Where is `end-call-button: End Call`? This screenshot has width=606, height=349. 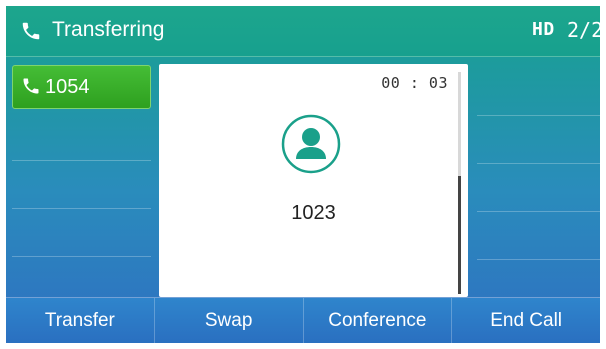 end-call-button: End Call is located at coordinates (526, 320).